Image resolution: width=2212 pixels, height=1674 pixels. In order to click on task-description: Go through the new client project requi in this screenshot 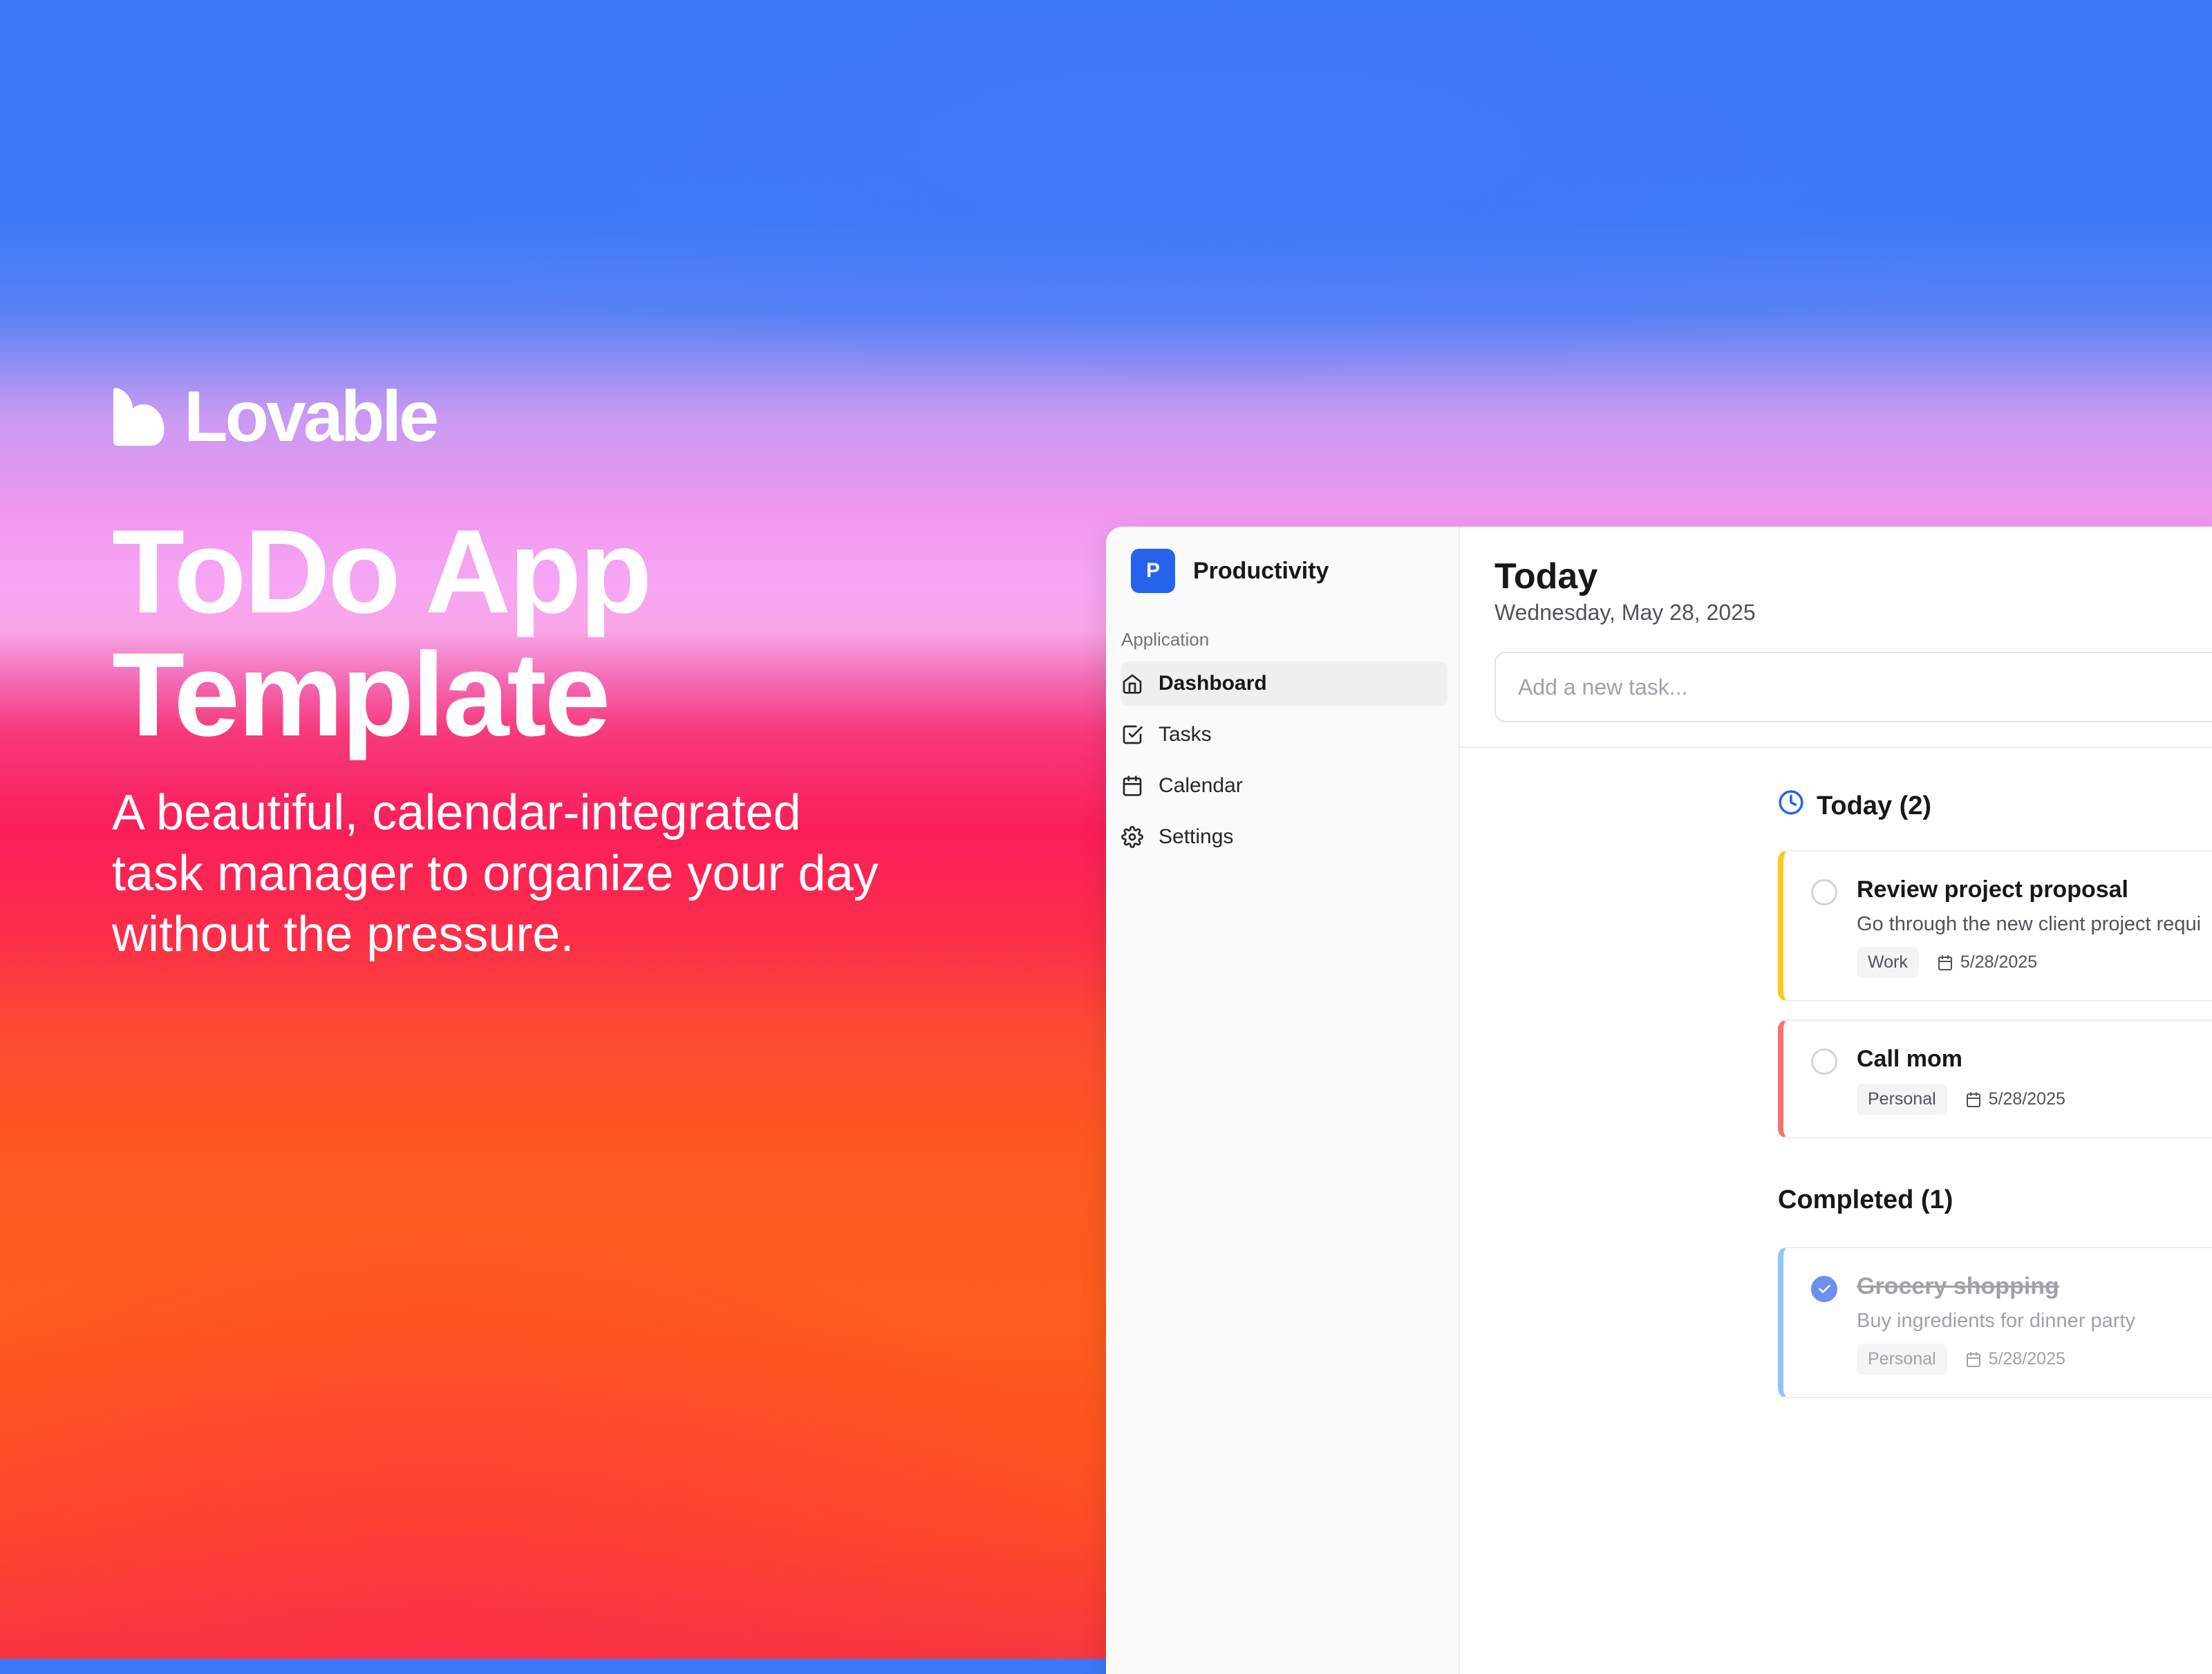, I will do `click(2029, 924)`.